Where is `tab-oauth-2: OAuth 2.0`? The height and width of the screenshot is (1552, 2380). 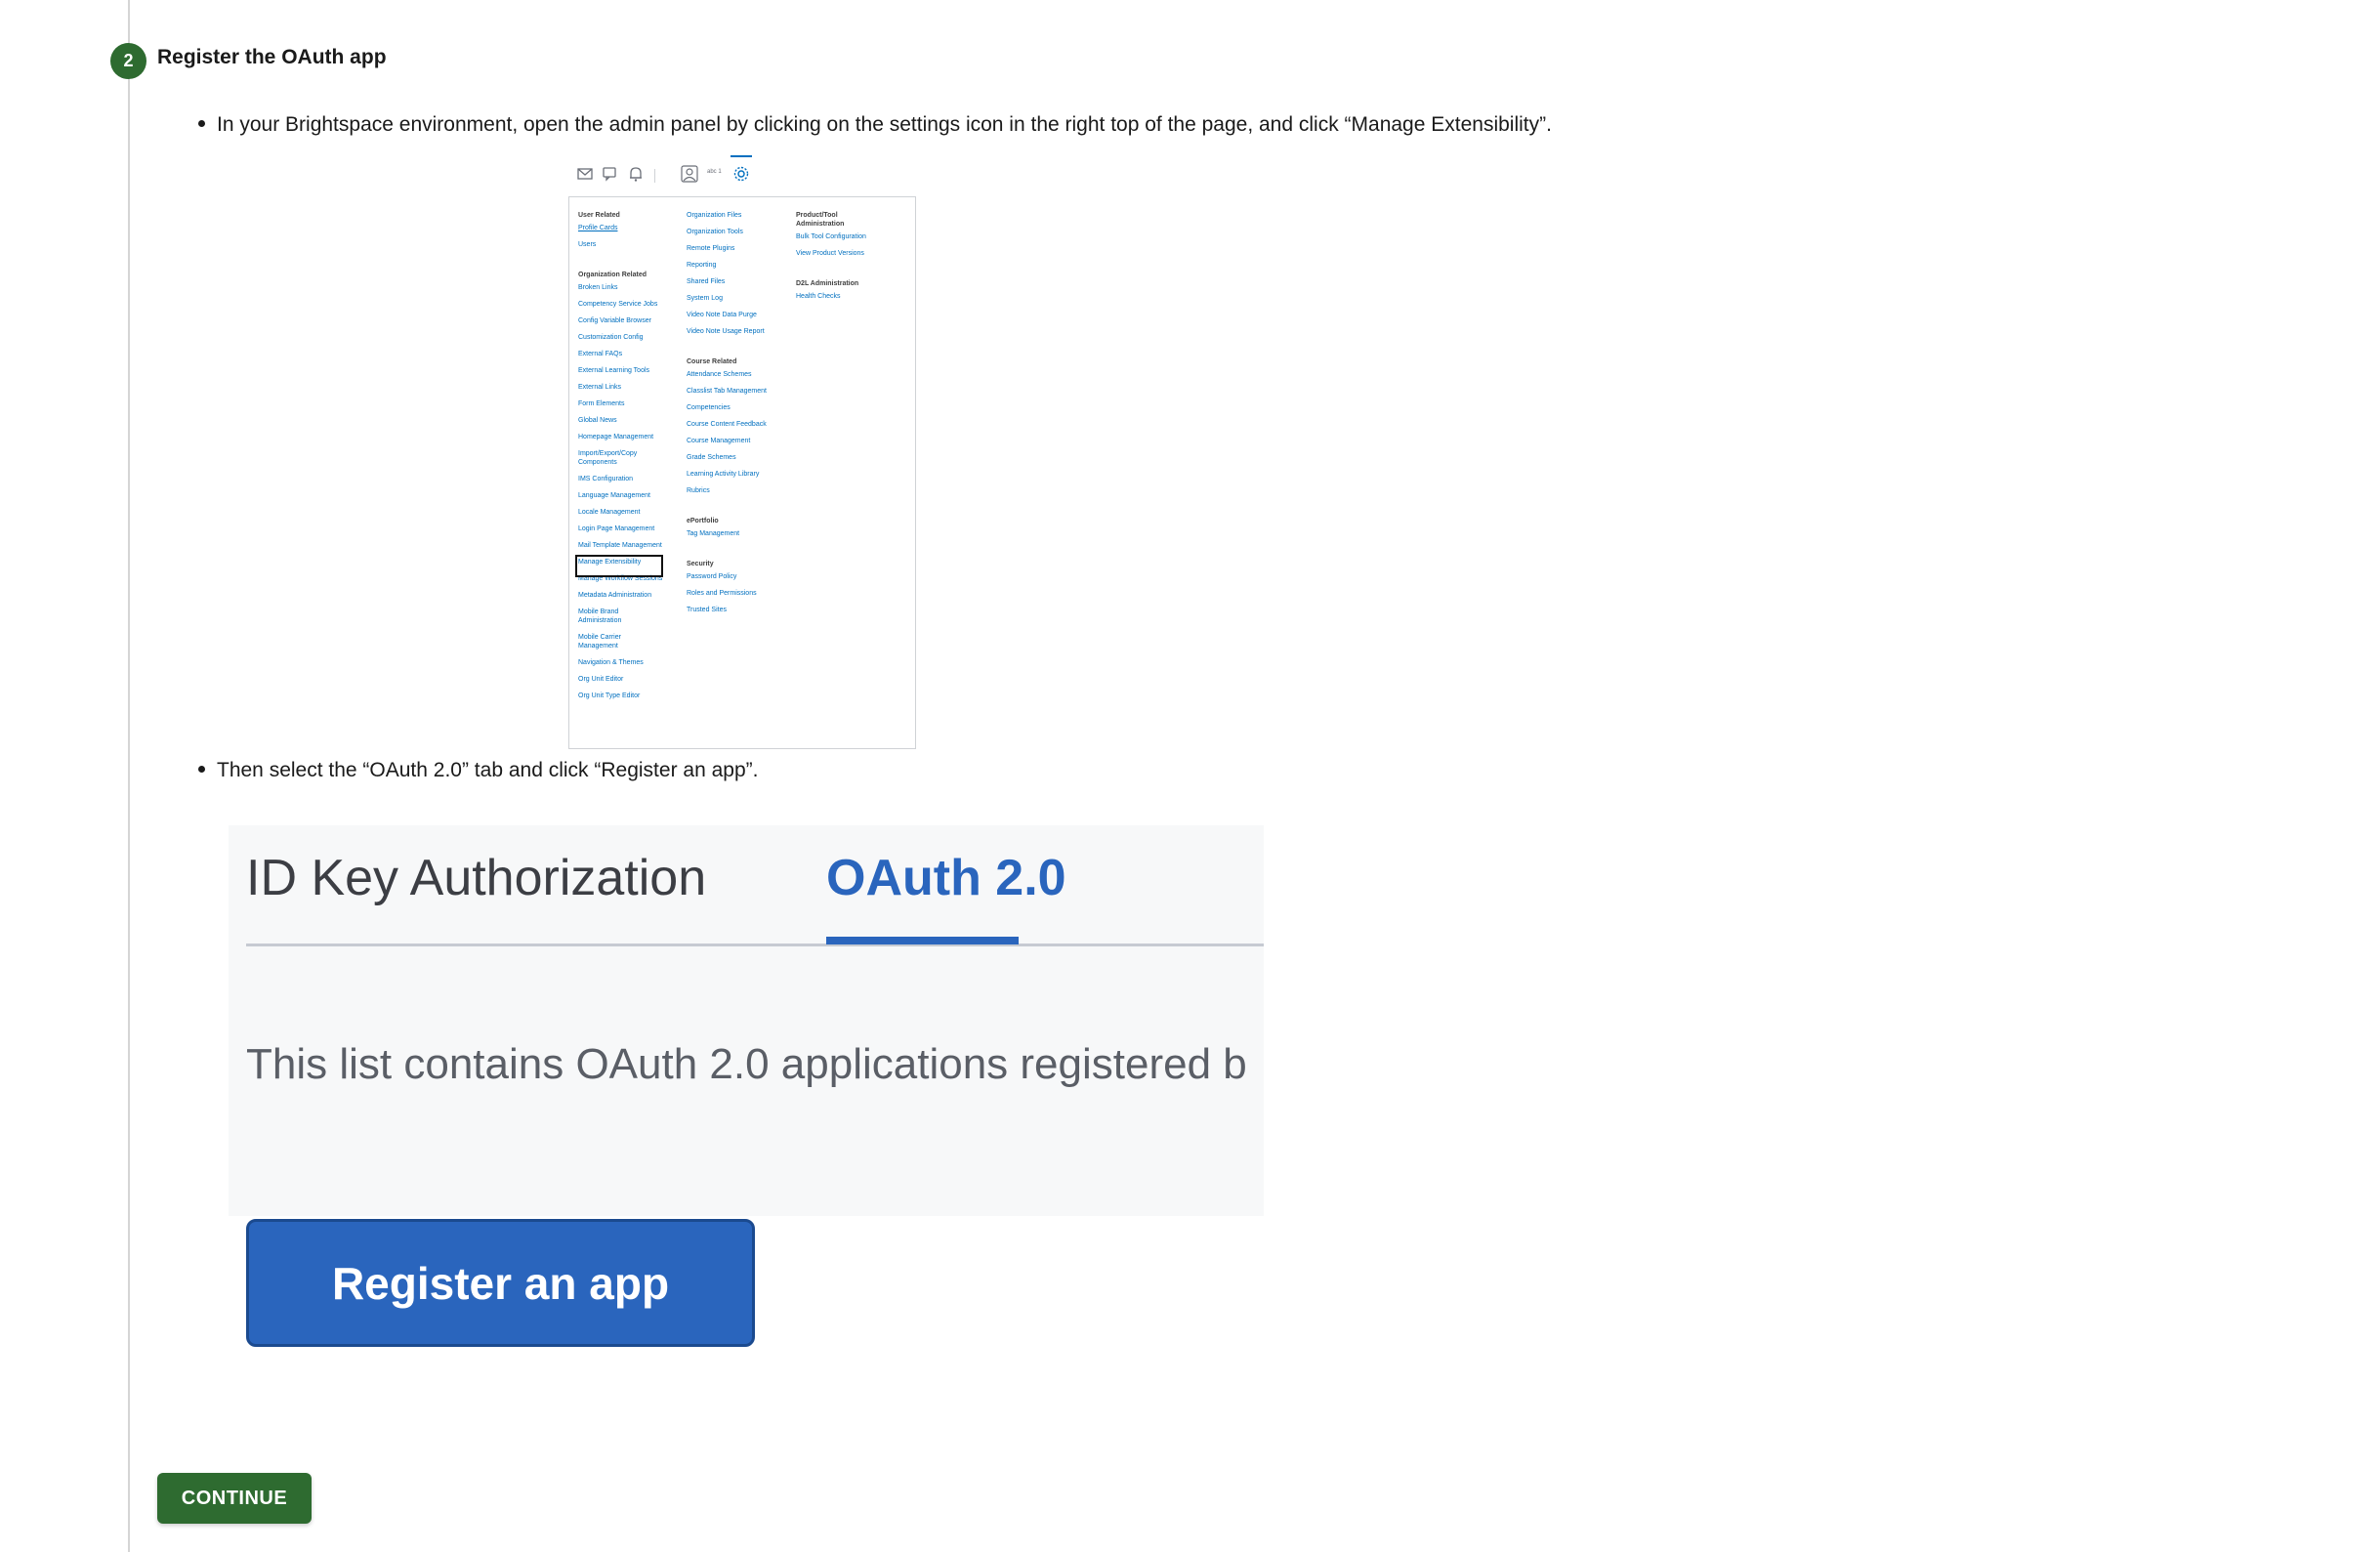 tab-oauth-2: OAuth 2.0 is located at coordinates (946, 878).